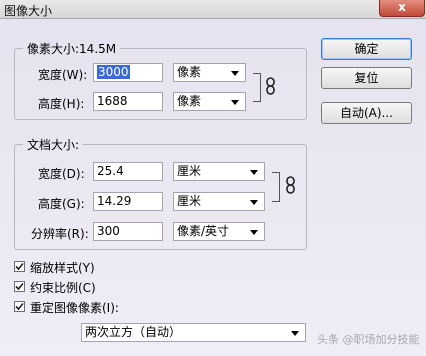  I want to click on resample-checkbox, so click(19, 306).